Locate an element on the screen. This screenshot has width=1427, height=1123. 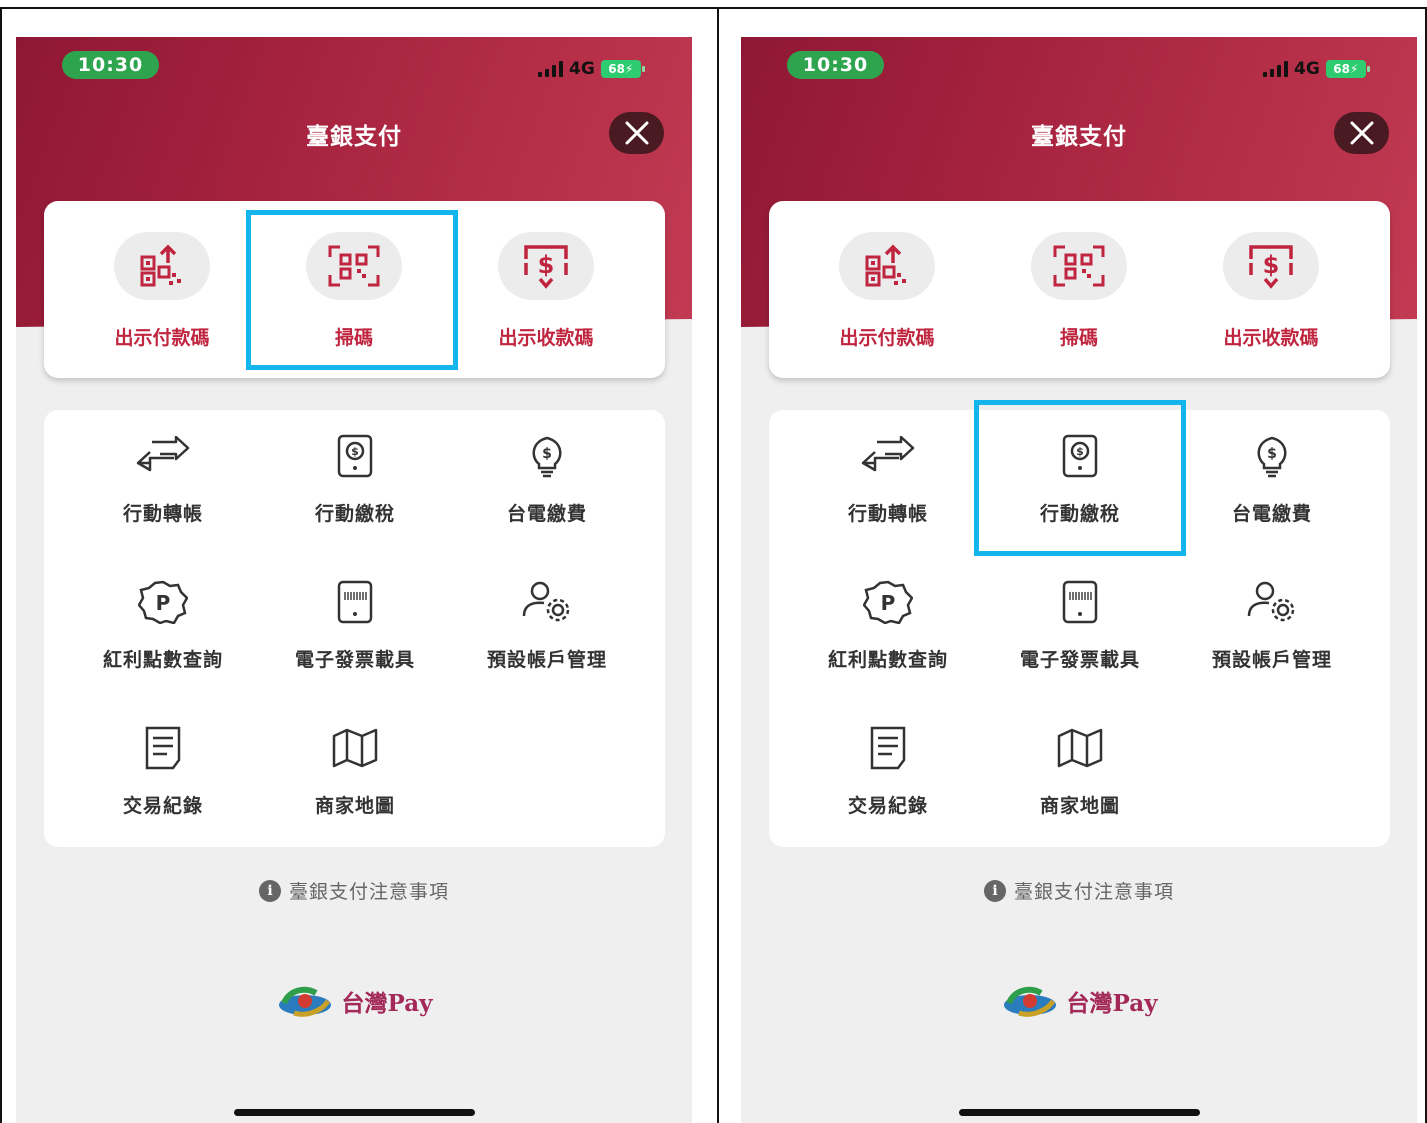
frame-border-left is located at coordinates (1, 565).